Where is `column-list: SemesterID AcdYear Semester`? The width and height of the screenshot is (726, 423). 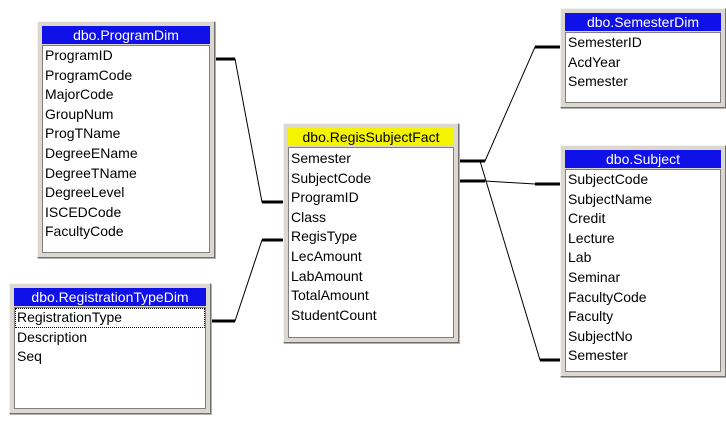
column-list: SemesterID AcdYear Semester is located at coordinates (643, 67).